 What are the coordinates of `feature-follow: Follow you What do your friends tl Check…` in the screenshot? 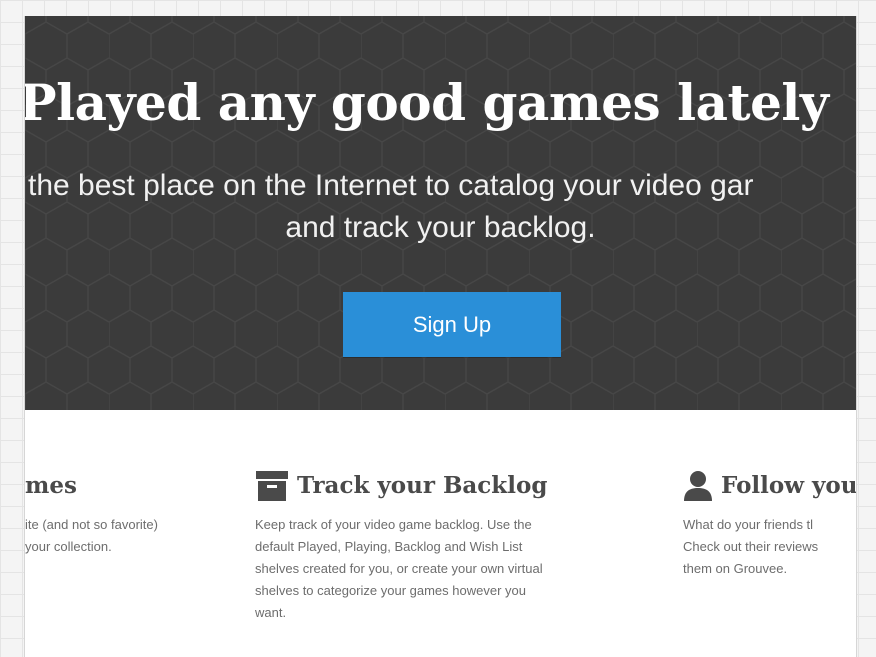 It's located at (770, 523).